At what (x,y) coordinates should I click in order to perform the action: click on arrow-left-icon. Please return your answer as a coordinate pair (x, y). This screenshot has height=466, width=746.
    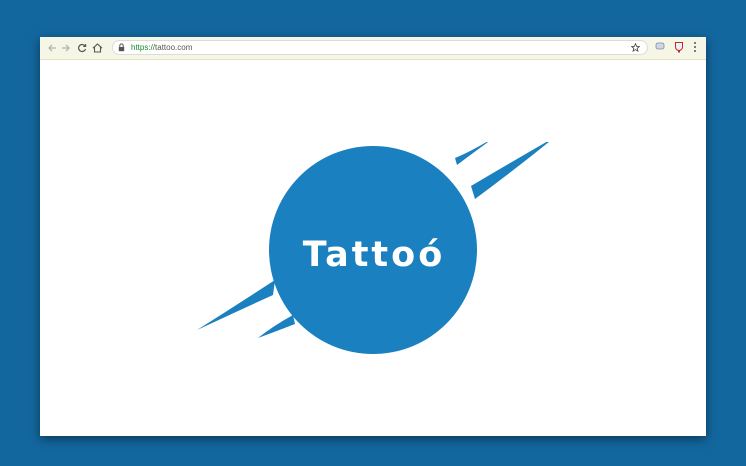
    Looking at the image, I should click on (52, 48).